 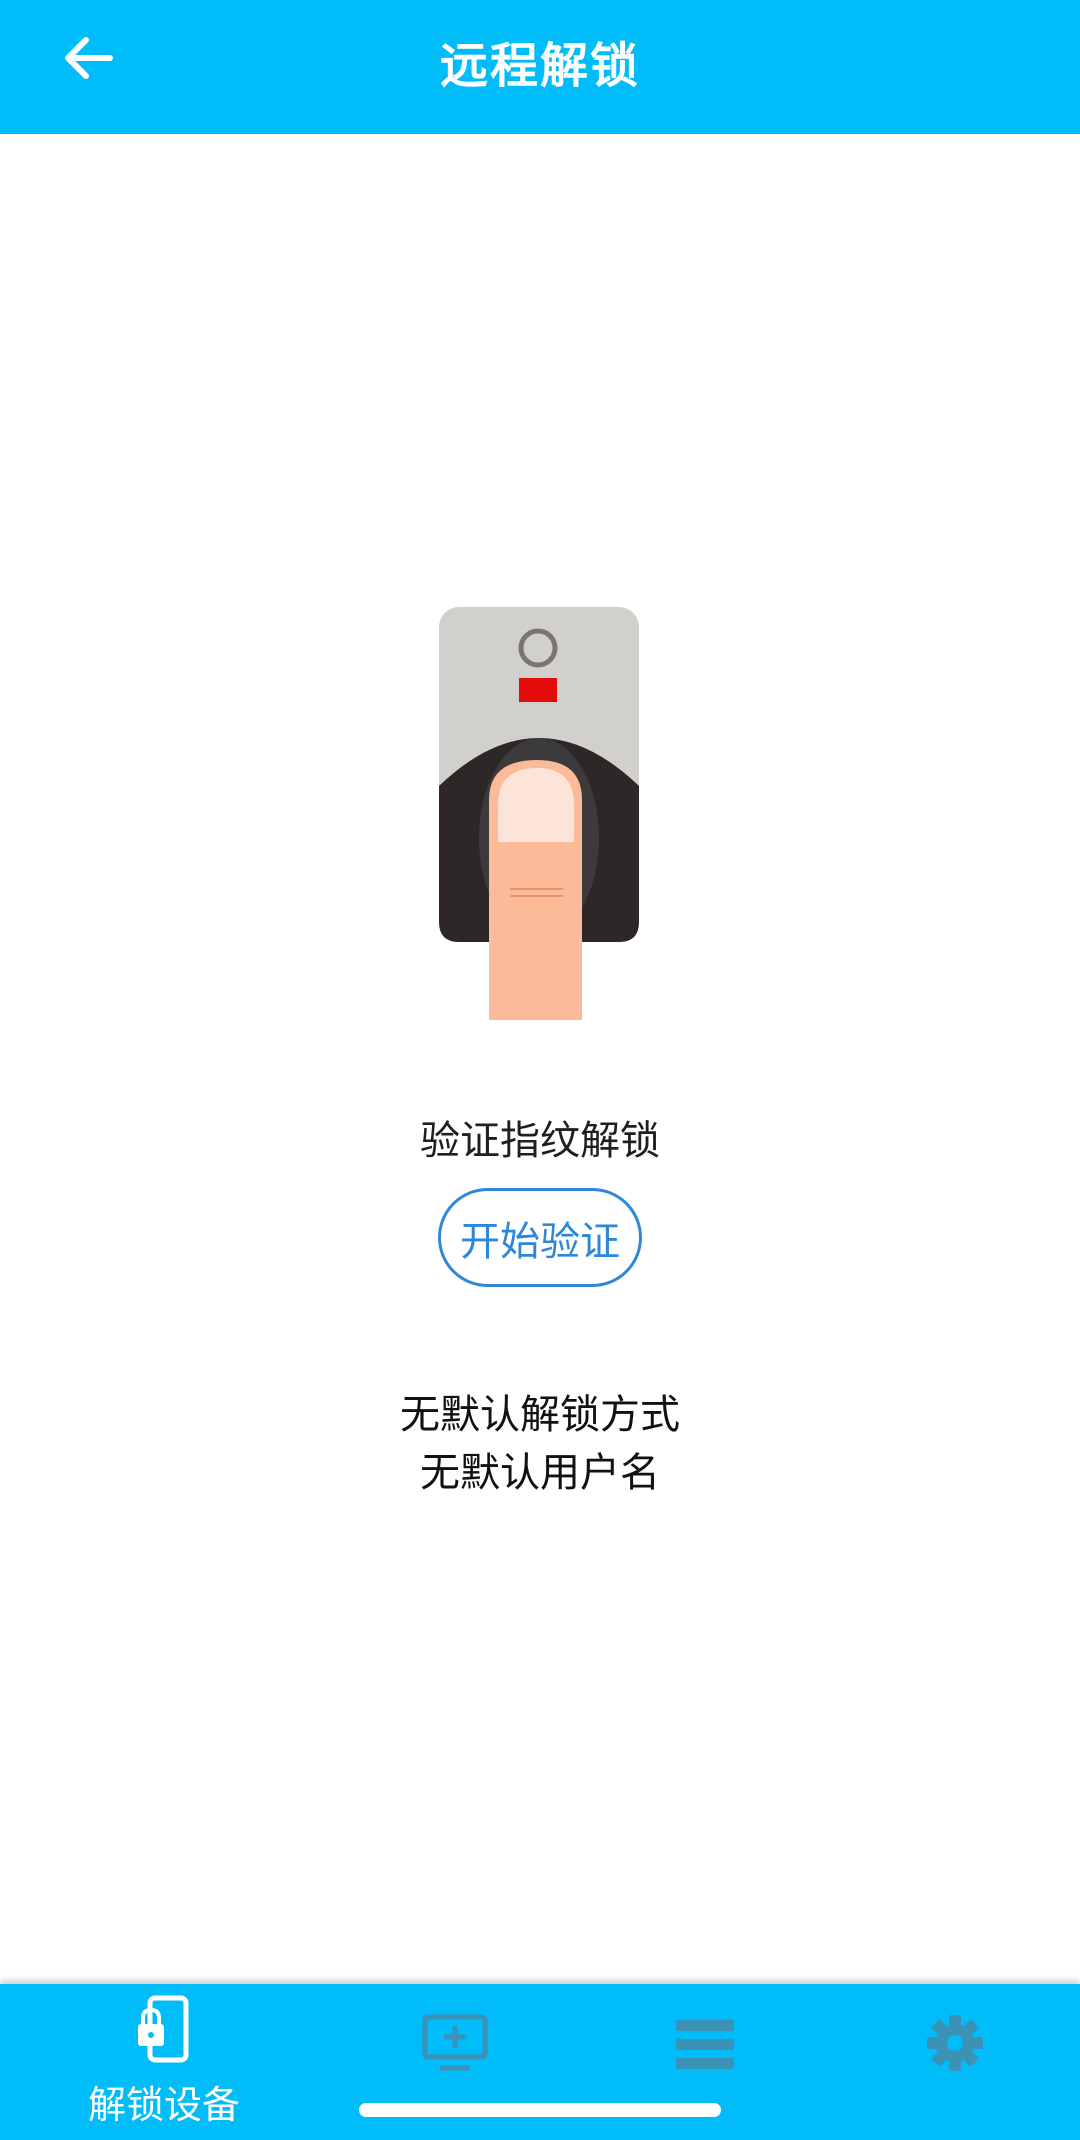 I want to click on home-indicator, so click(x=540, y=2110).